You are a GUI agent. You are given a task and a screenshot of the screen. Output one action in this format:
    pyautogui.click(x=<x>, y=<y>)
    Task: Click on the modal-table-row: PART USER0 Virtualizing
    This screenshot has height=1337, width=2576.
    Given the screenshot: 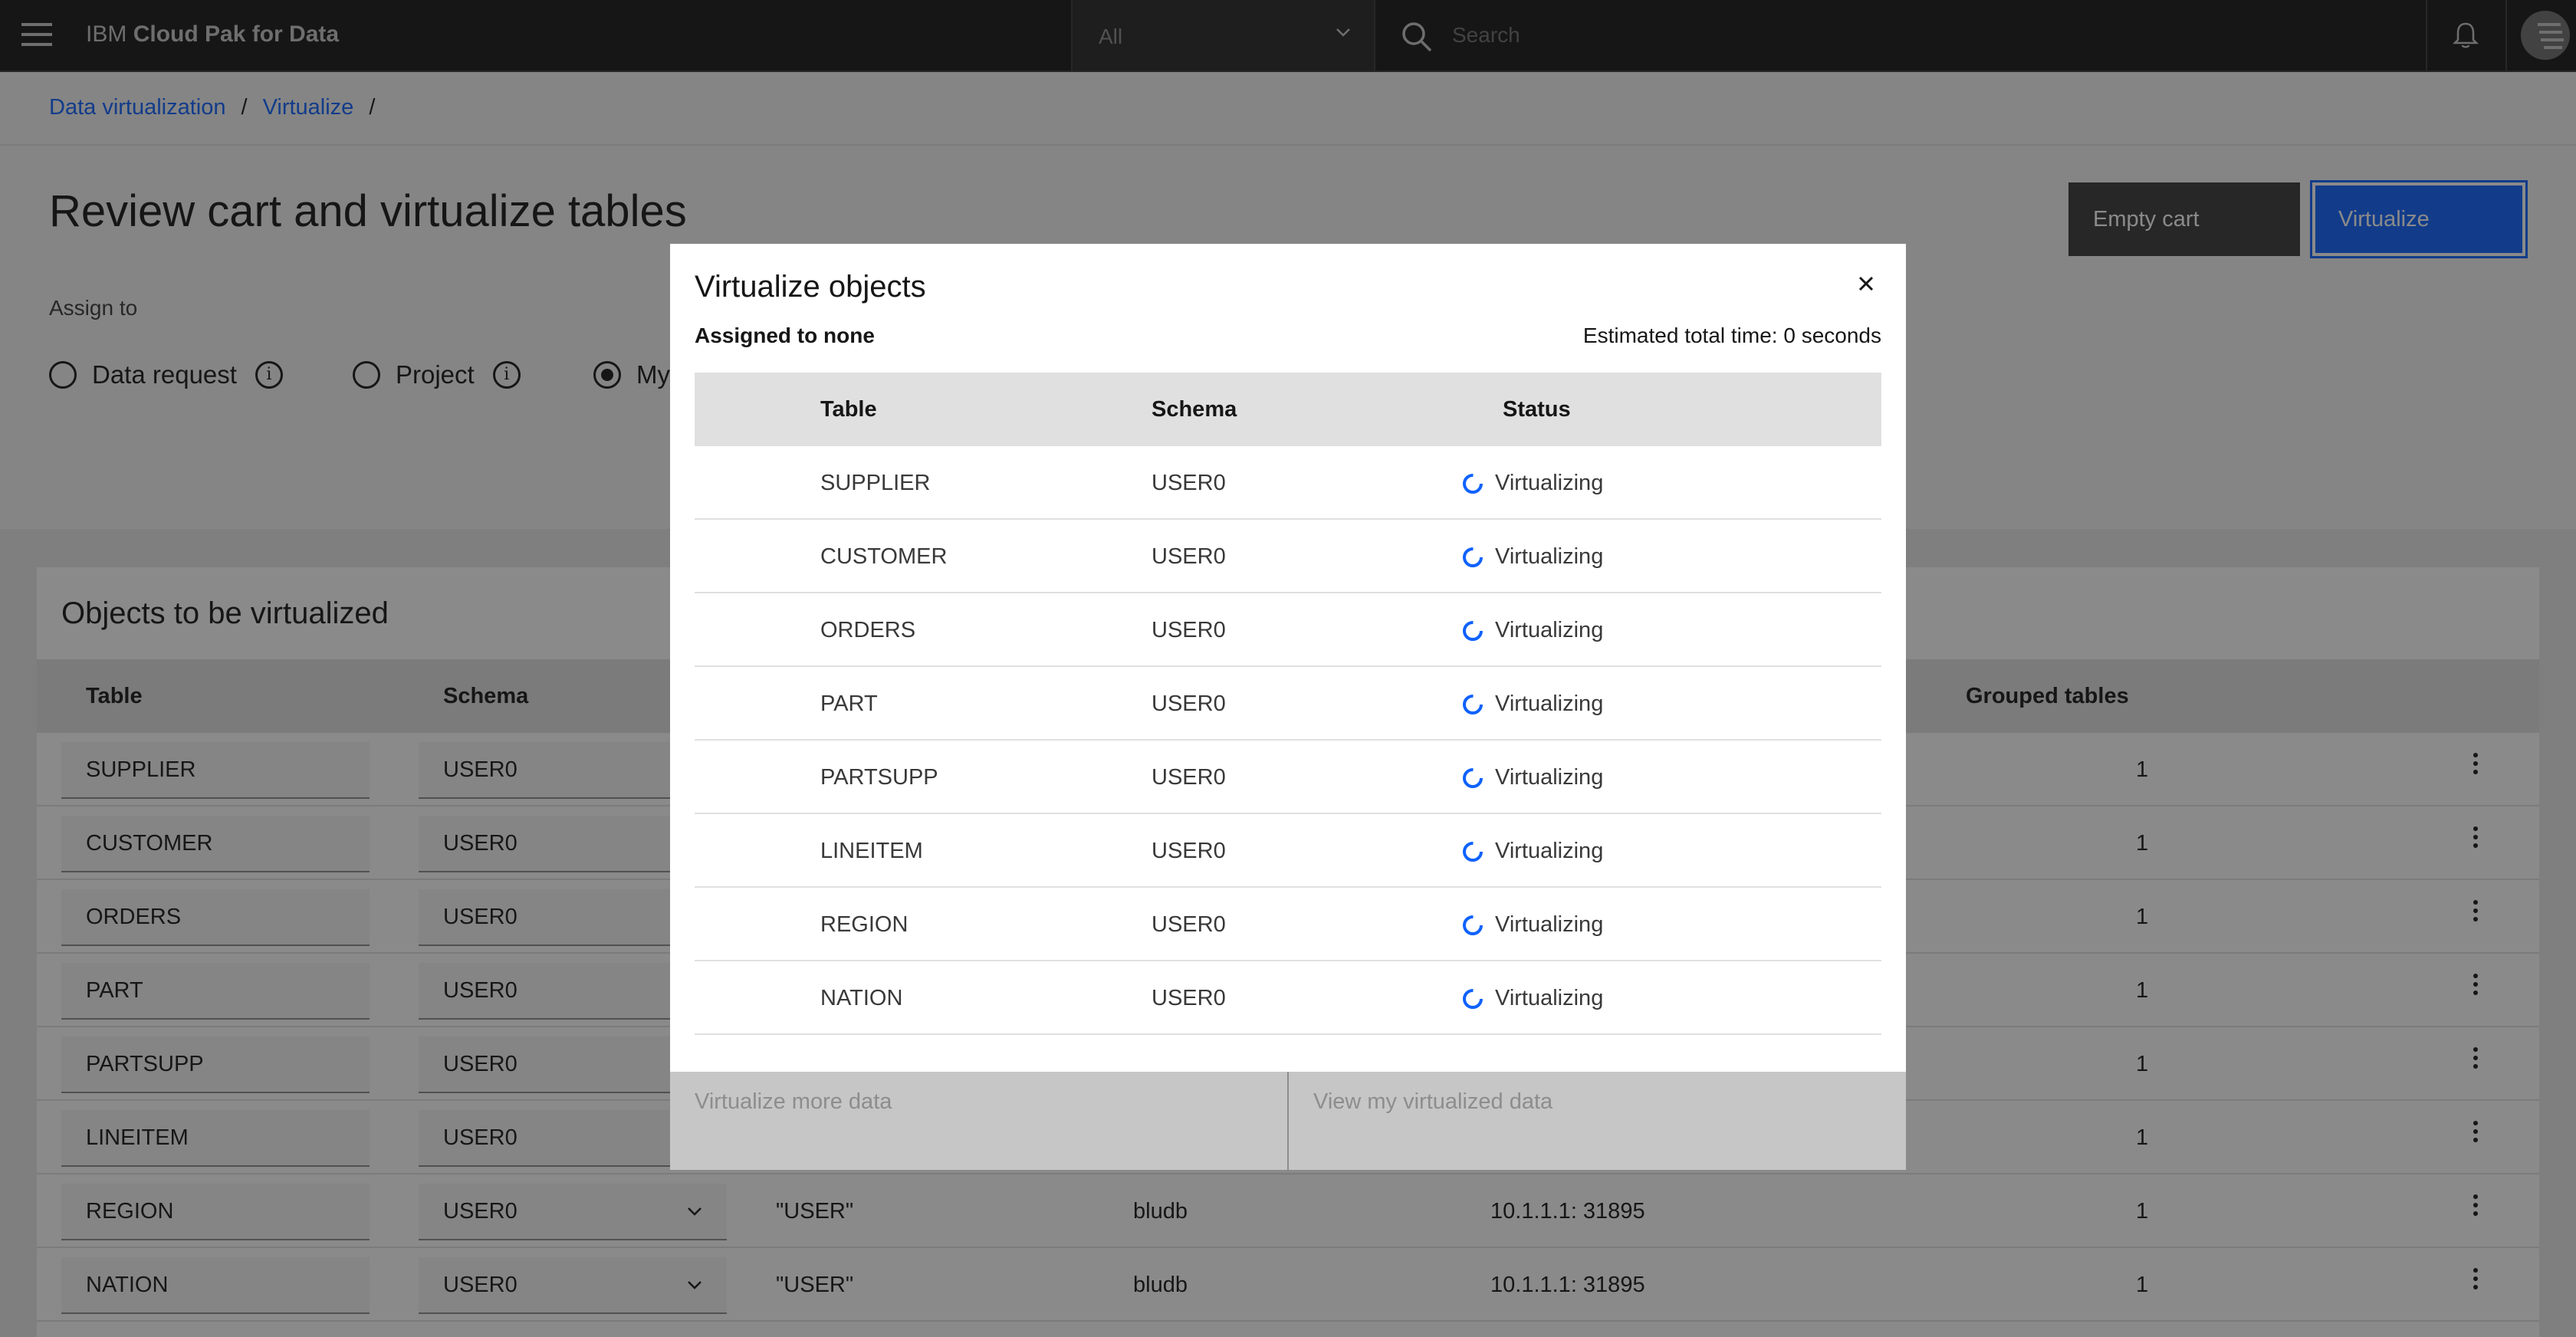 What is the action you would take?
    pyautogui.click(x=1288, y=704)
    